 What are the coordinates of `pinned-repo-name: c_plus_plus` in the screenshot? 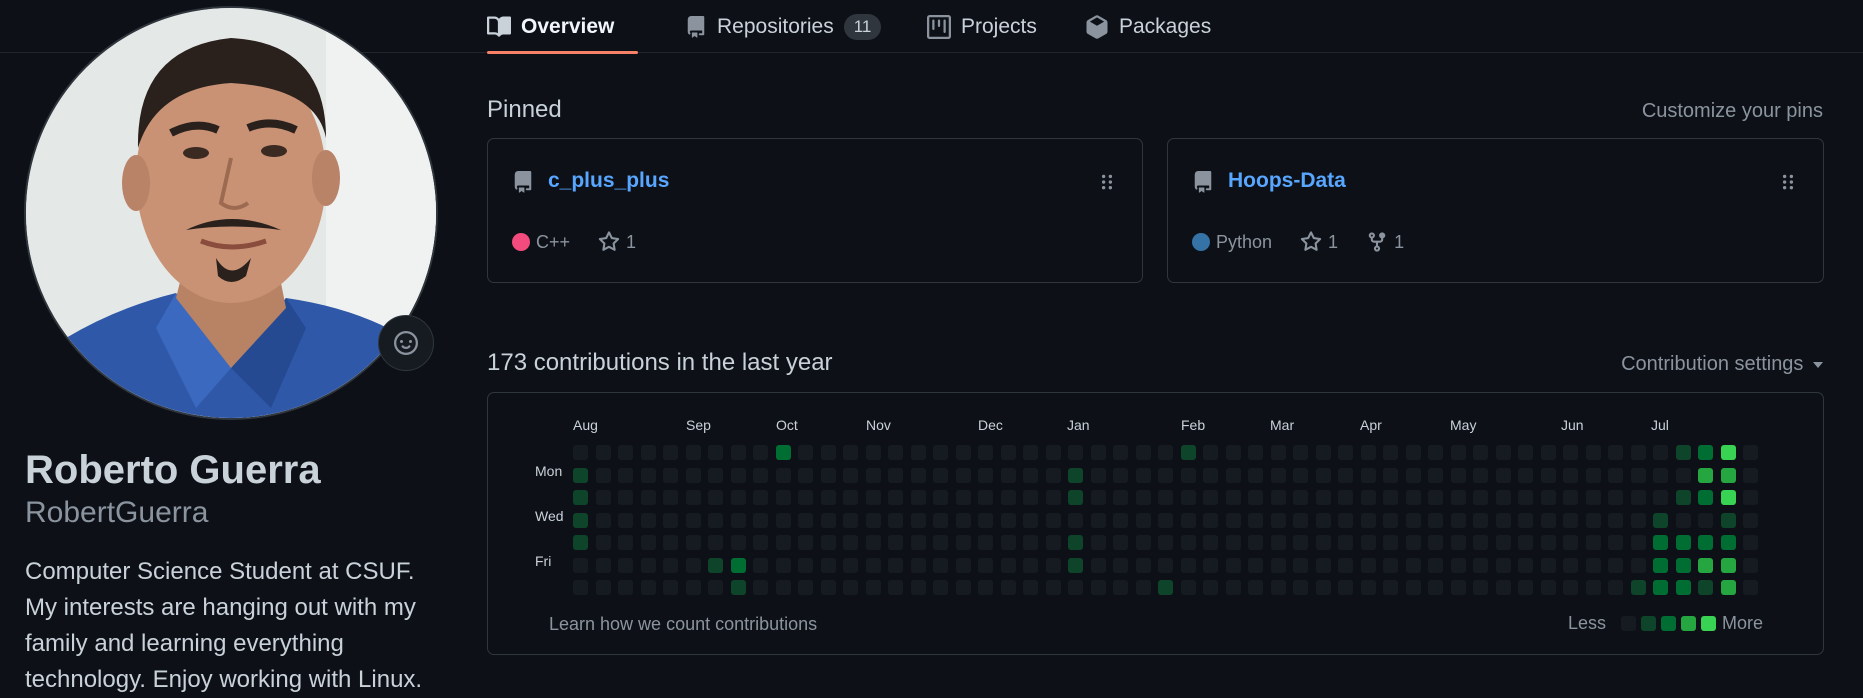 It's located at (608, 181).